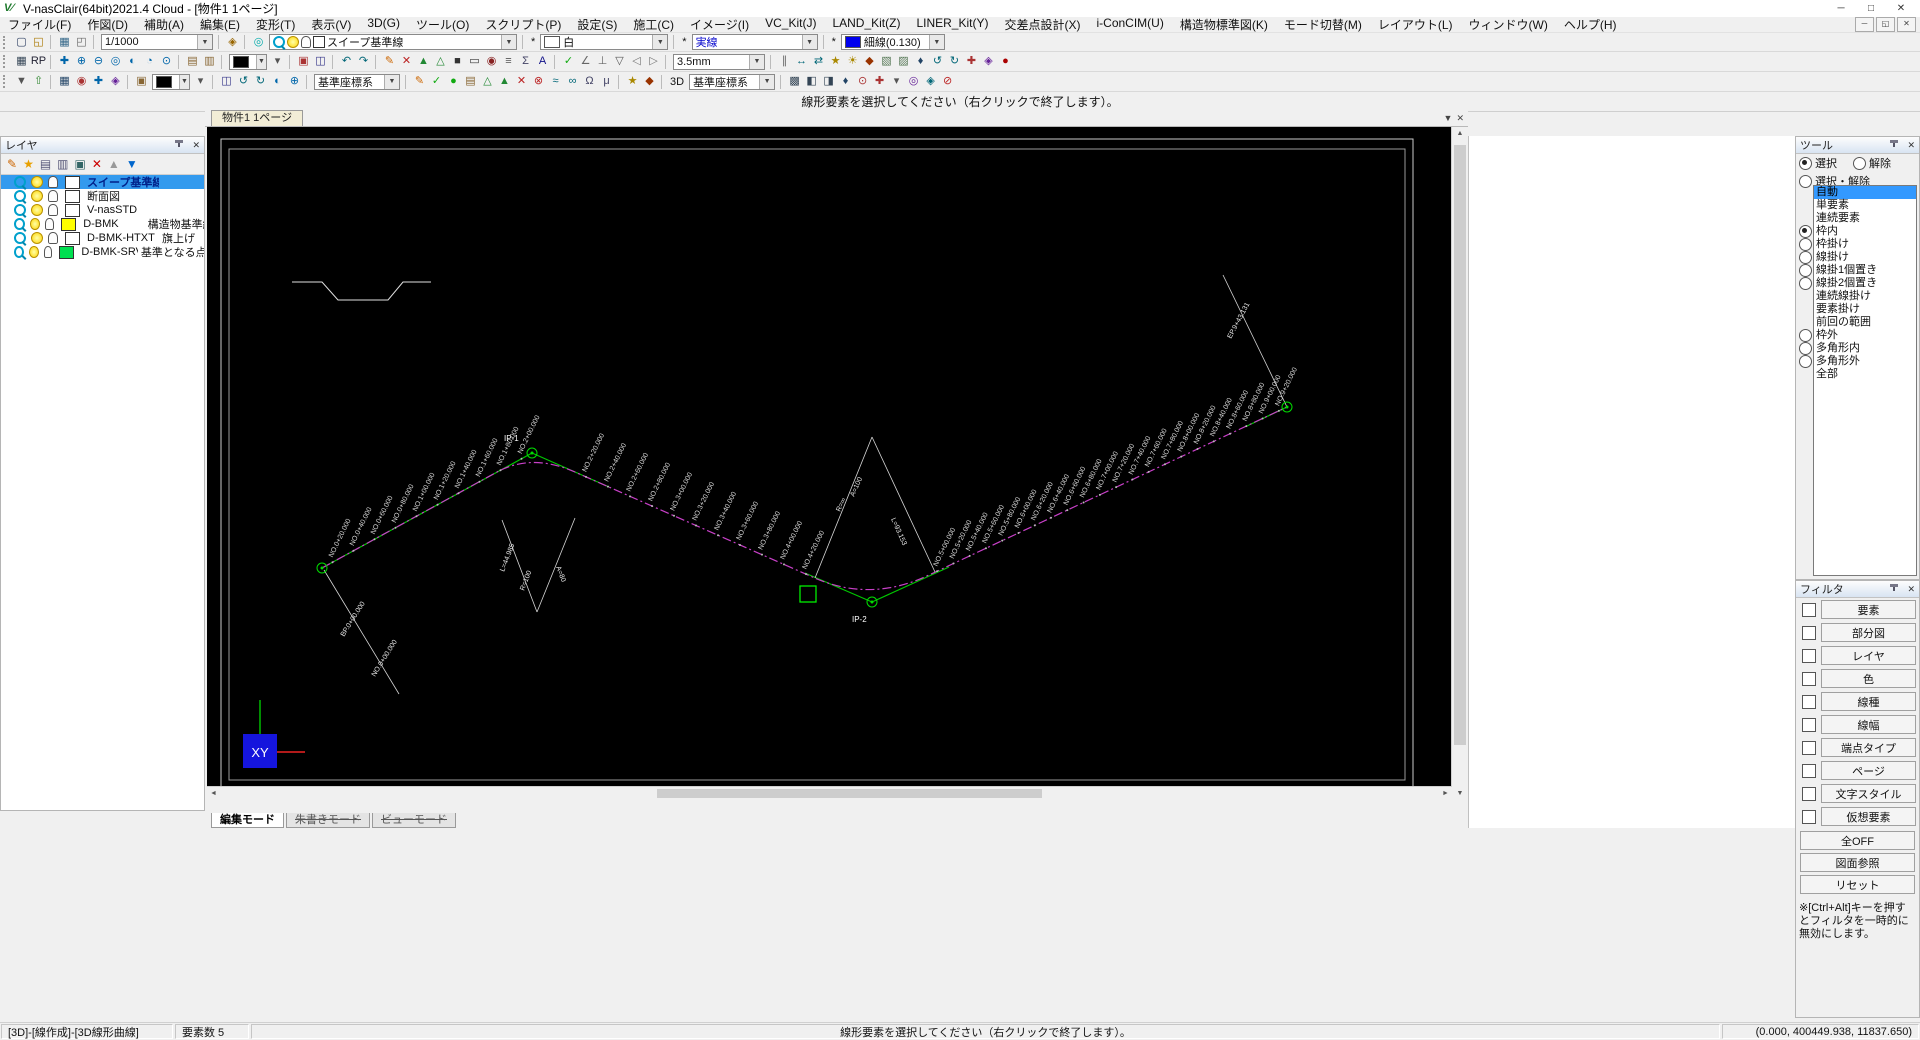  Describe the element at coordinates (572, 81) in the screenshot. I see `toolbar-icon: ∞` at that location.